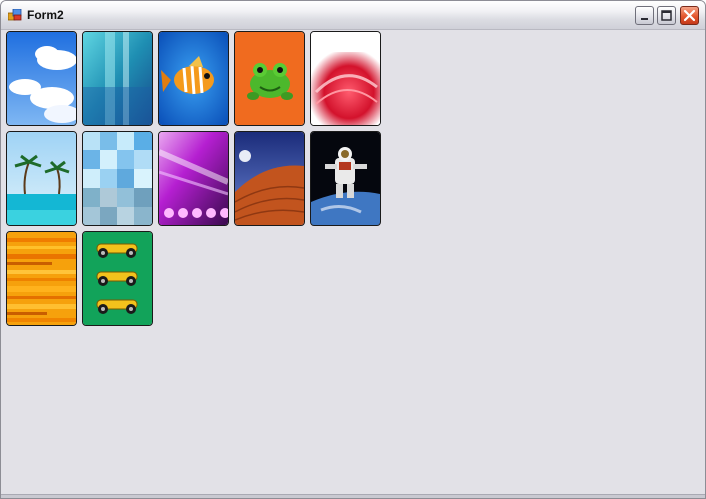  I want to click on tile-green-frog, so click(269, 78).